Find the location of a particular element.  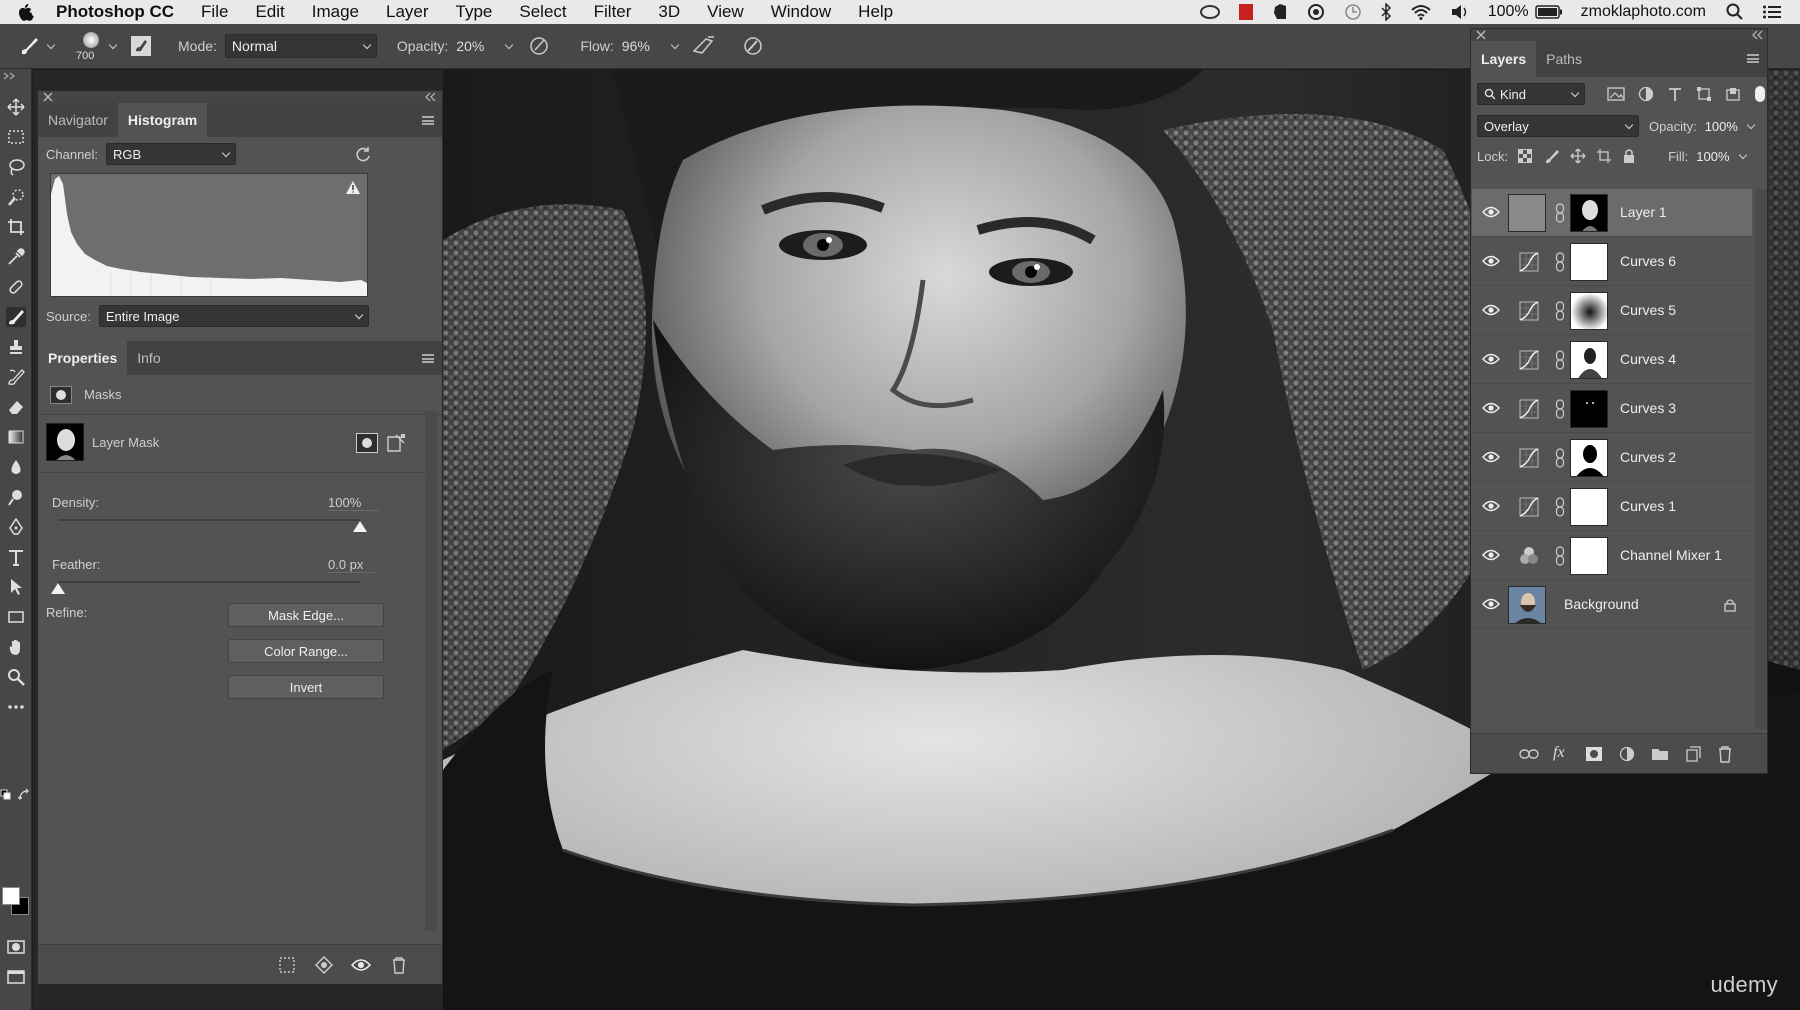

layer-row-curves-4: Curves 4 is located at coordinates (1612, 360).